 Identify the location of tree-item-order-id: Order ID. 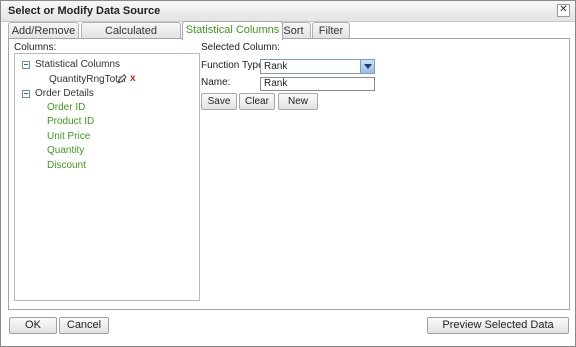
(66, 107).